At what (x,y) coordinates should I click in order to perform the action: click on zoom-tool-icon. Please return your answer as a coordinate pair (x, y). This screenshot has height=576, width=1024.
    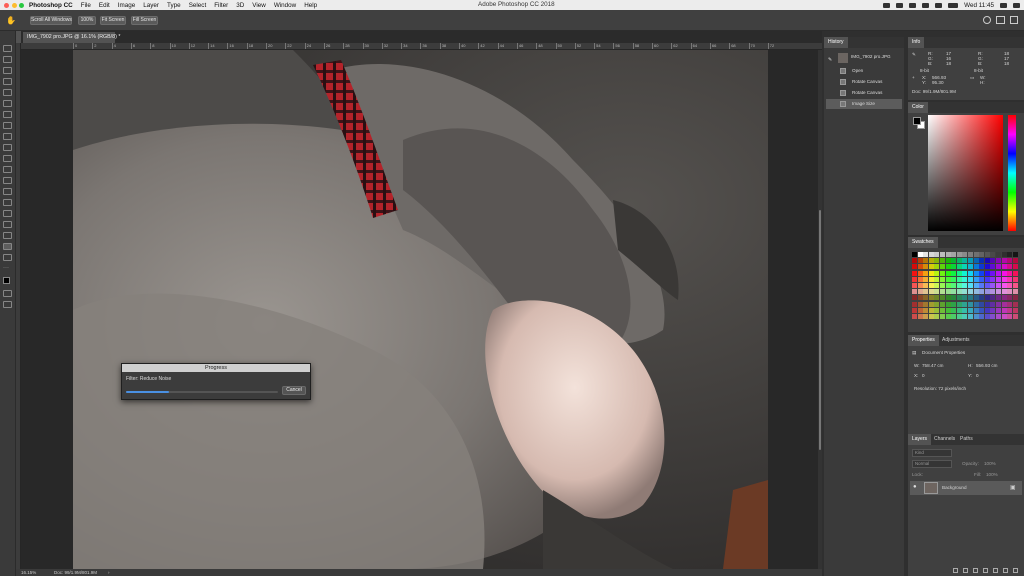
    Looking at the image, I should click on (7, 257).